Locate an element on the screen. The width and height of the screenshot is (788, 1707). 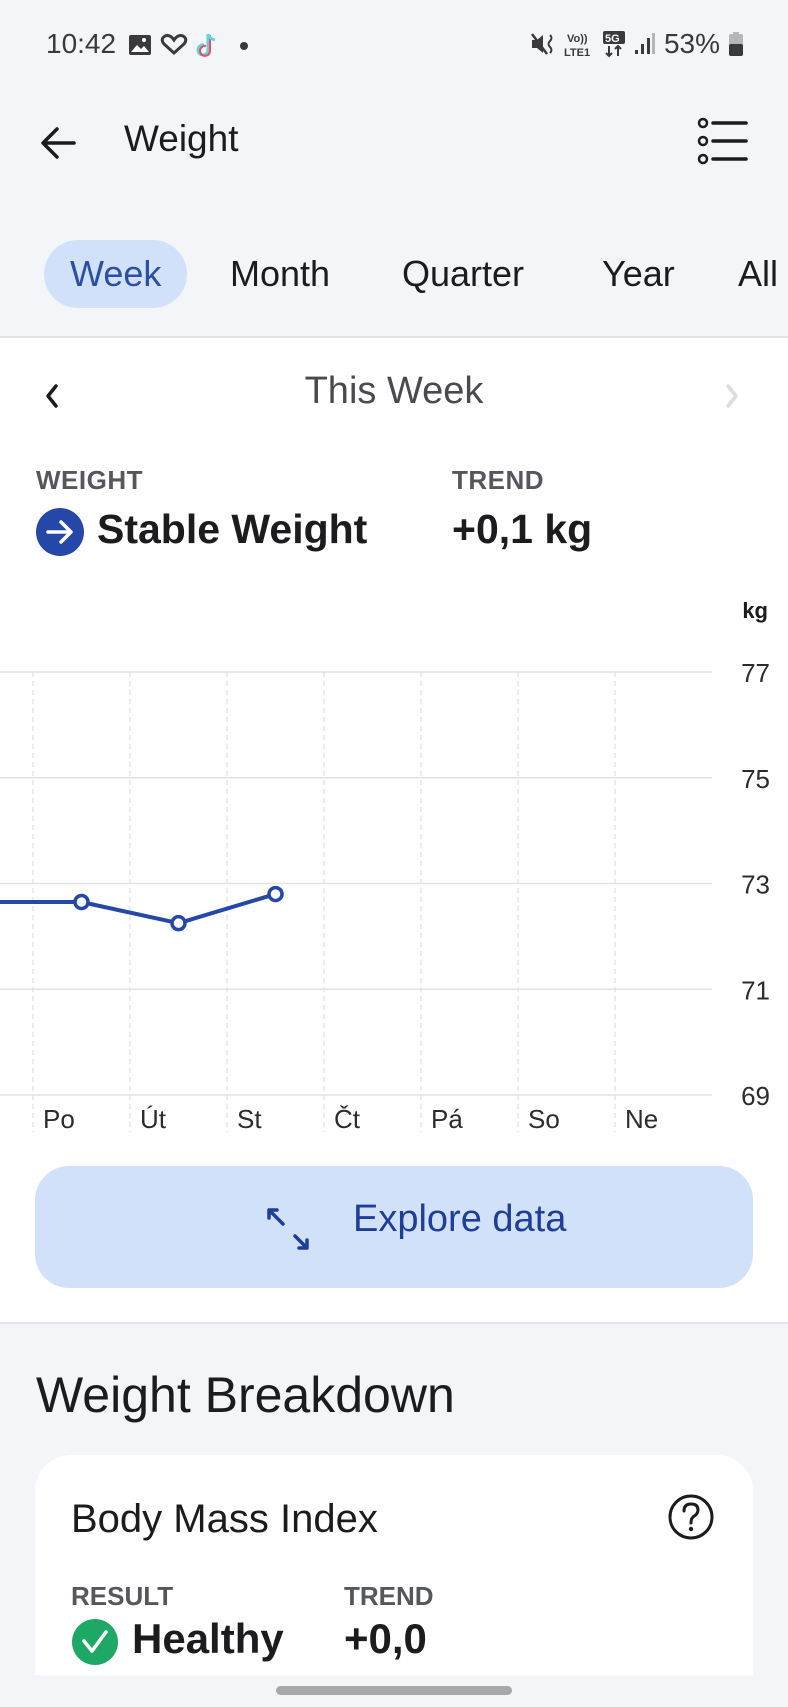
page-title: Weight is located at coordinates (181, 138).